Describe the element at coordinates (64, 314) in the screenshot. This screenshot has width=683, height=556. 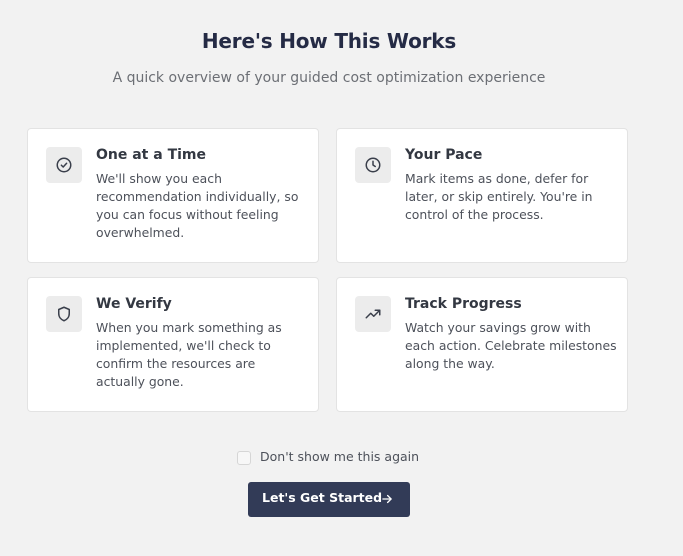
I see `shield-icon` at that location.